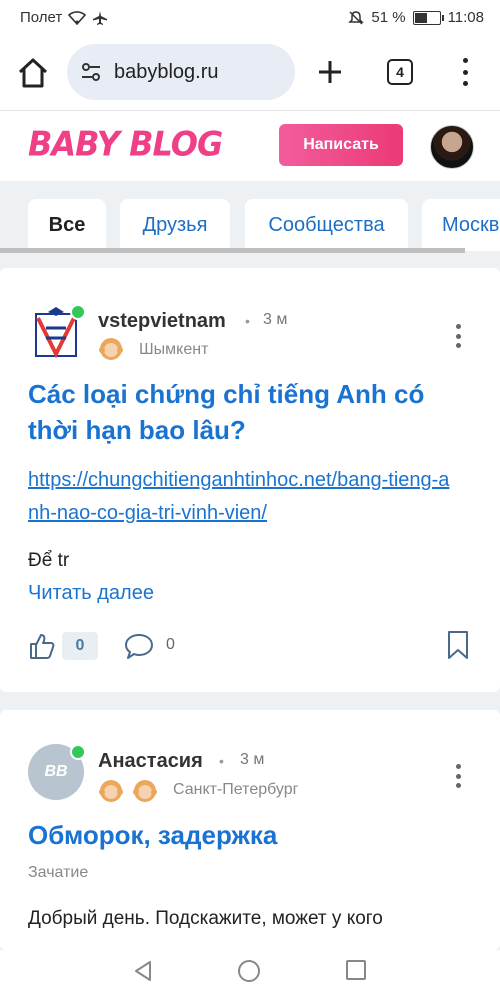 The width and height of the screenshot is (500, 1000). I want to click on system-nav-bar, so click(250, 975).